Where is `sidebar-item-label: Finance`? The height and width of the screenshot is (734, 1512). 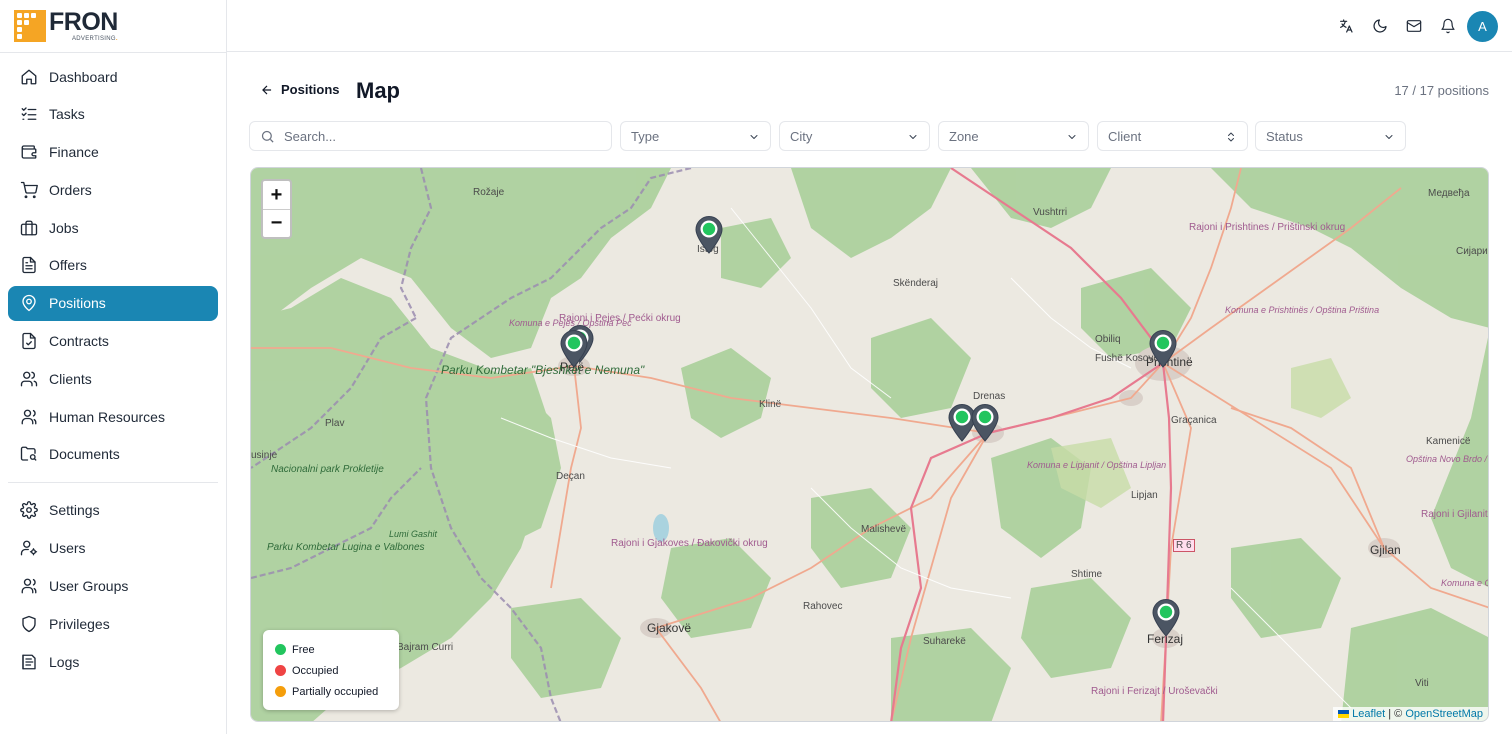 sidebar-item-label: Finance is located at coordinates (74, 152).